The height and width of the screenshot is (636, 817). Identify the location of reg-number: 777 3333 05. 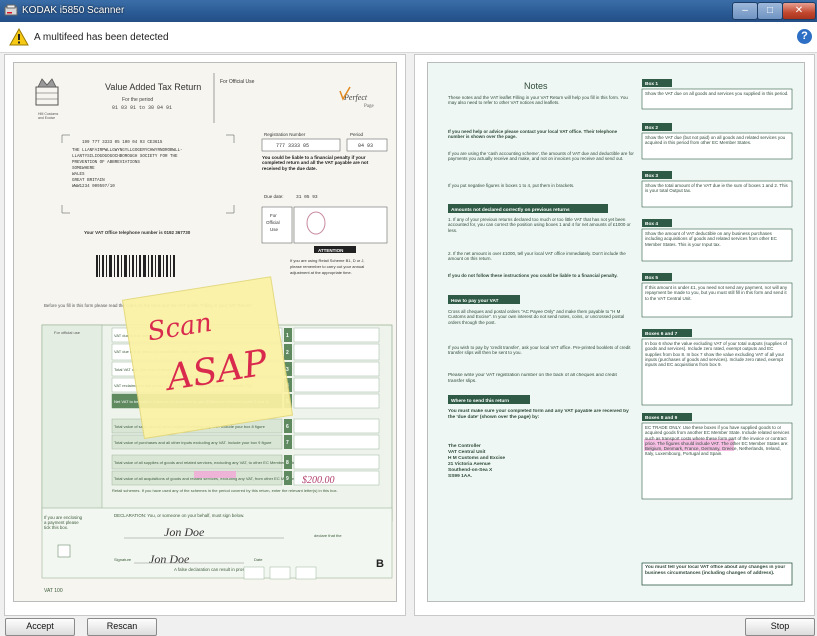
(292, 146).